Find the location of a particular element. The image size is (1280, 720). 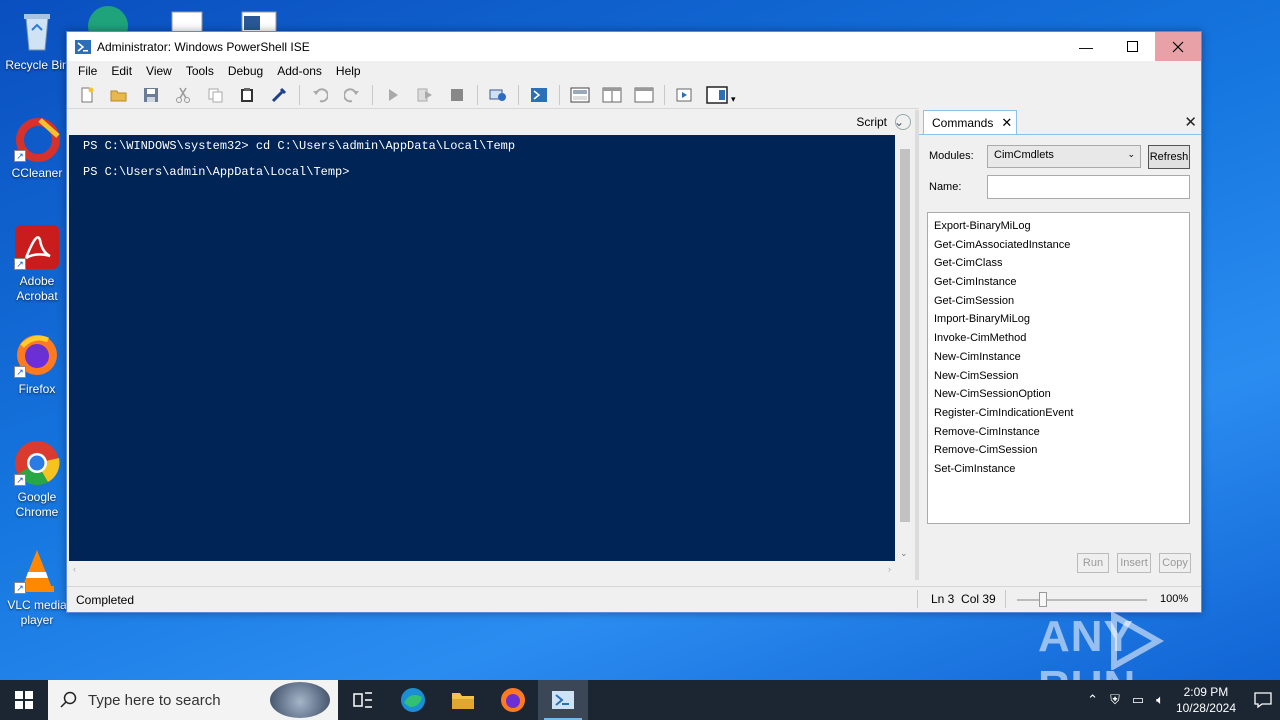

volume-icon: 🔈︎ is located at coordinates (1160, 700).